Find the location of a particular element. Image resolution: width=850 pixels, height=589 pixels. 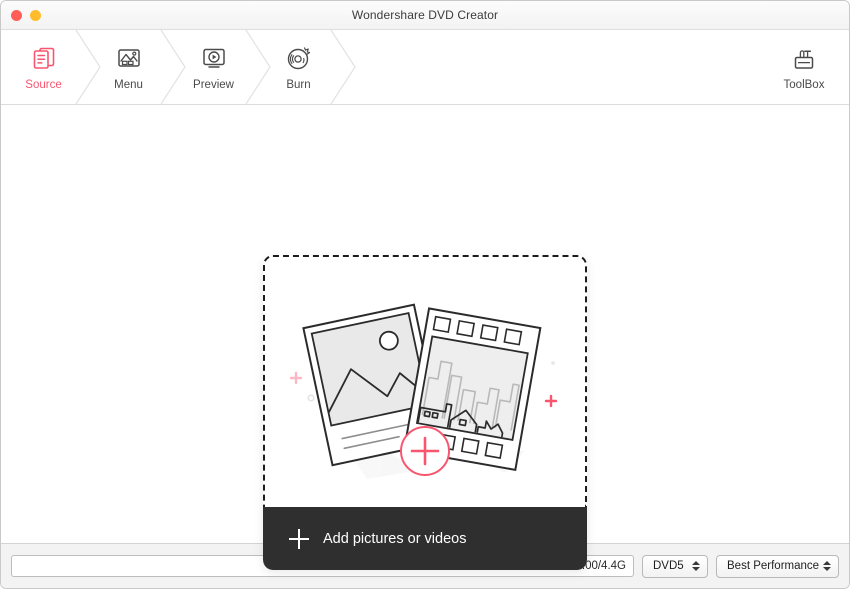

toolbox-button: ToolBox is located at coordinates (804, 67).